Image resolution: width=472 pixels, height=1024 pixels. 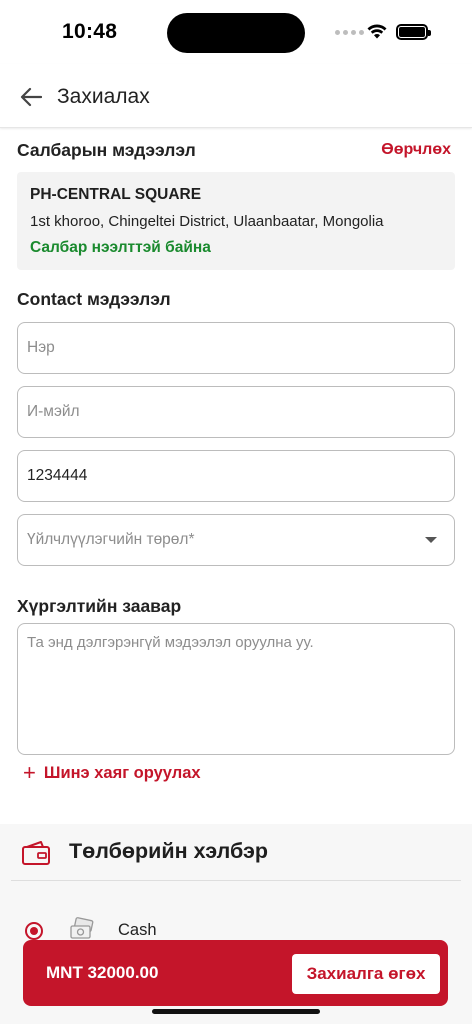 What do you see at coordinates (168, 851) in the screenshot?
I see `payment-section-title: Төлбөрийн хэлбэр` at bounding box center [168, 851].